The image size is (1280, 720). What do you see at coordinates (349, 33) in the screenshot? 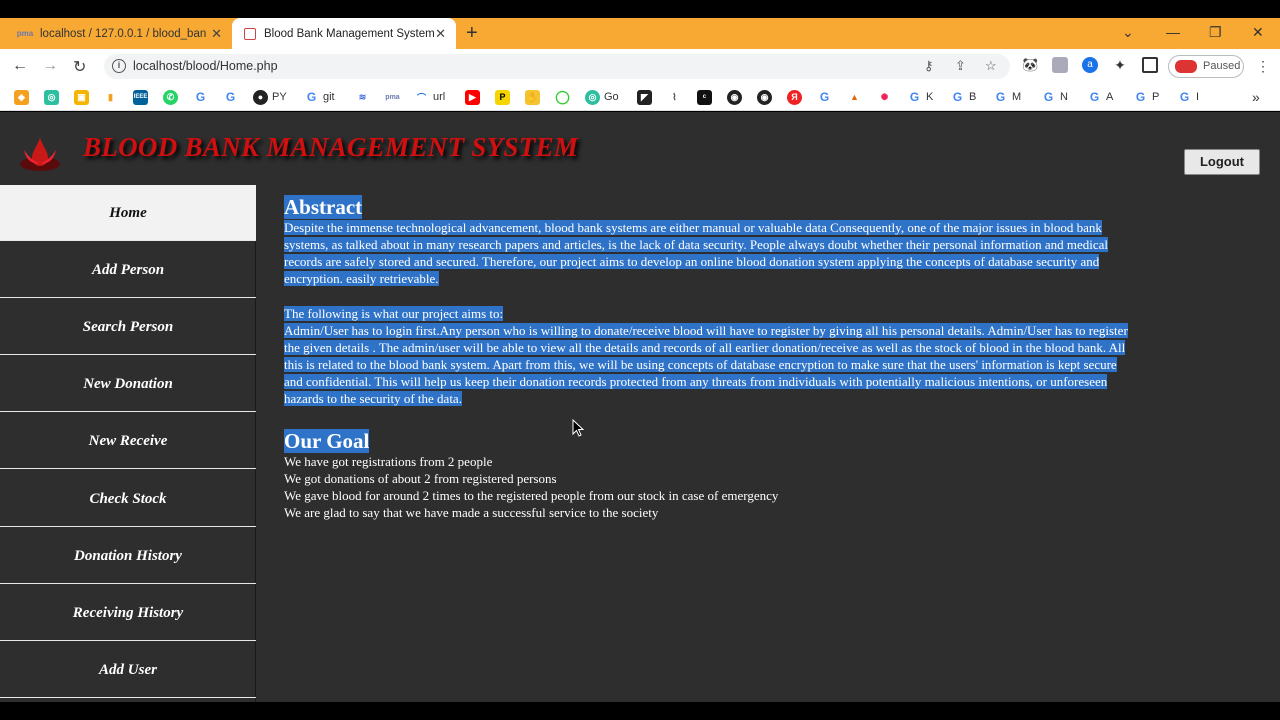
I see `tab-title: Blood Bank Management System` at bounding box center [349, 33].